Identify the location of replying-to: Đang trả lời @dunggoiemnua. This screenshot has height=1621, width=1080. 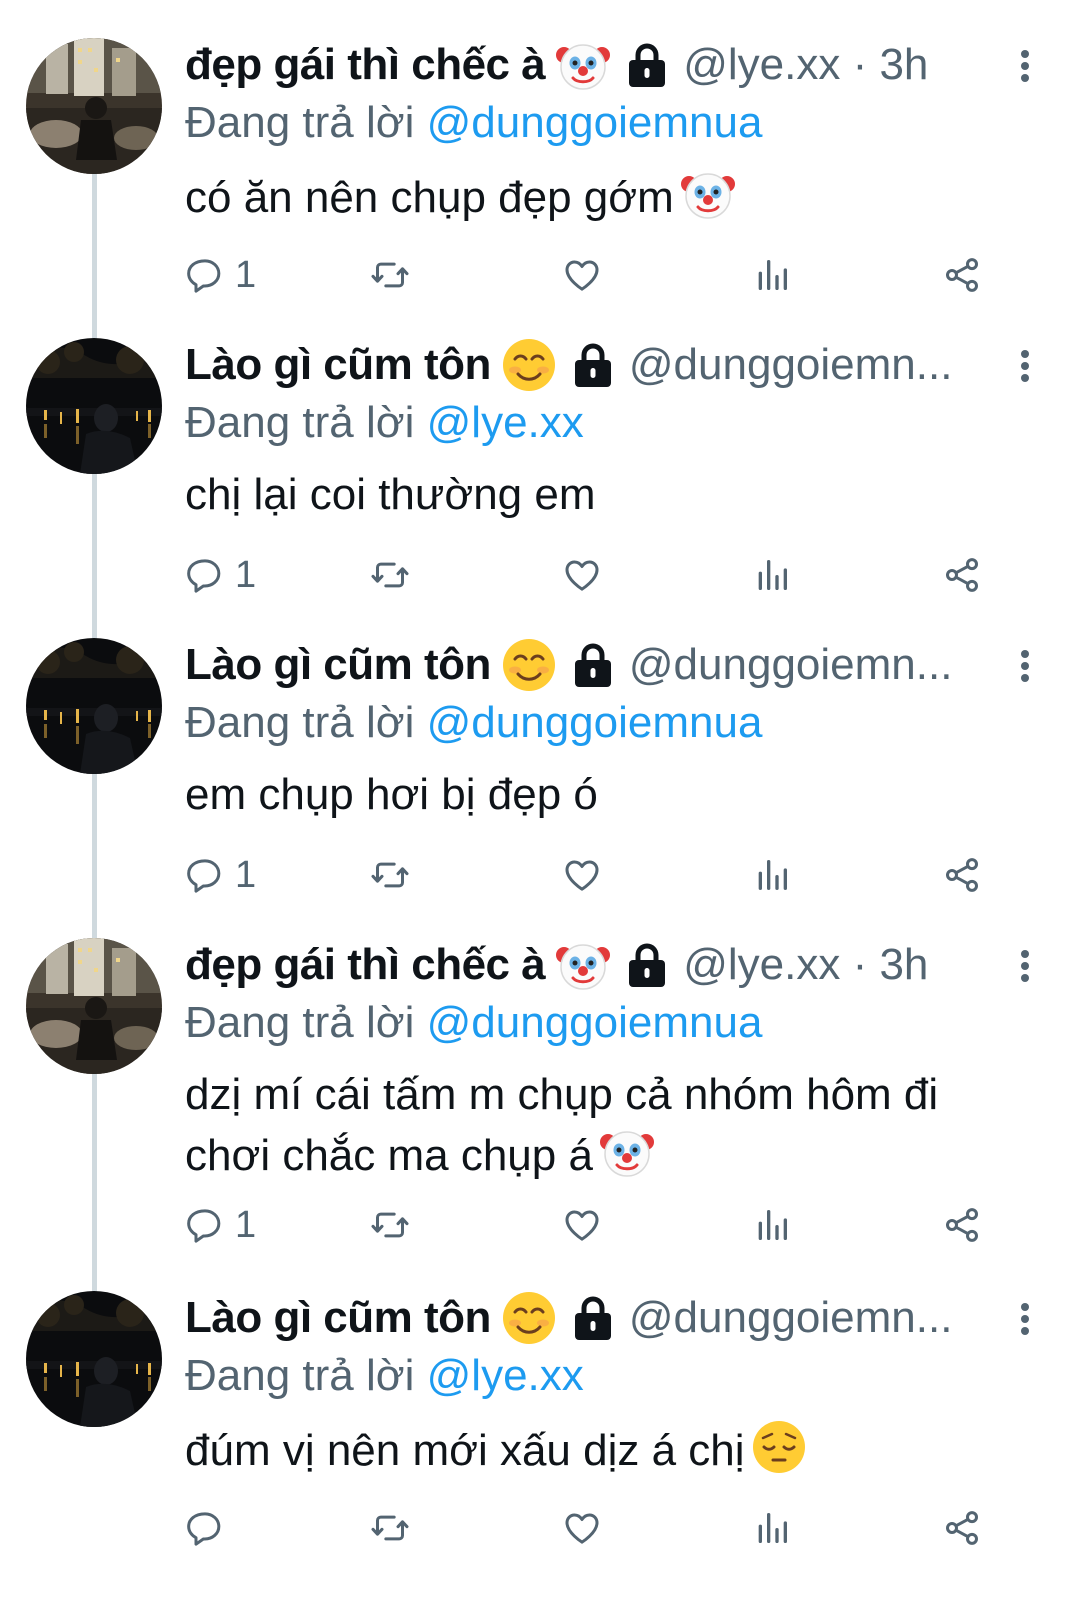
(473, 1027).